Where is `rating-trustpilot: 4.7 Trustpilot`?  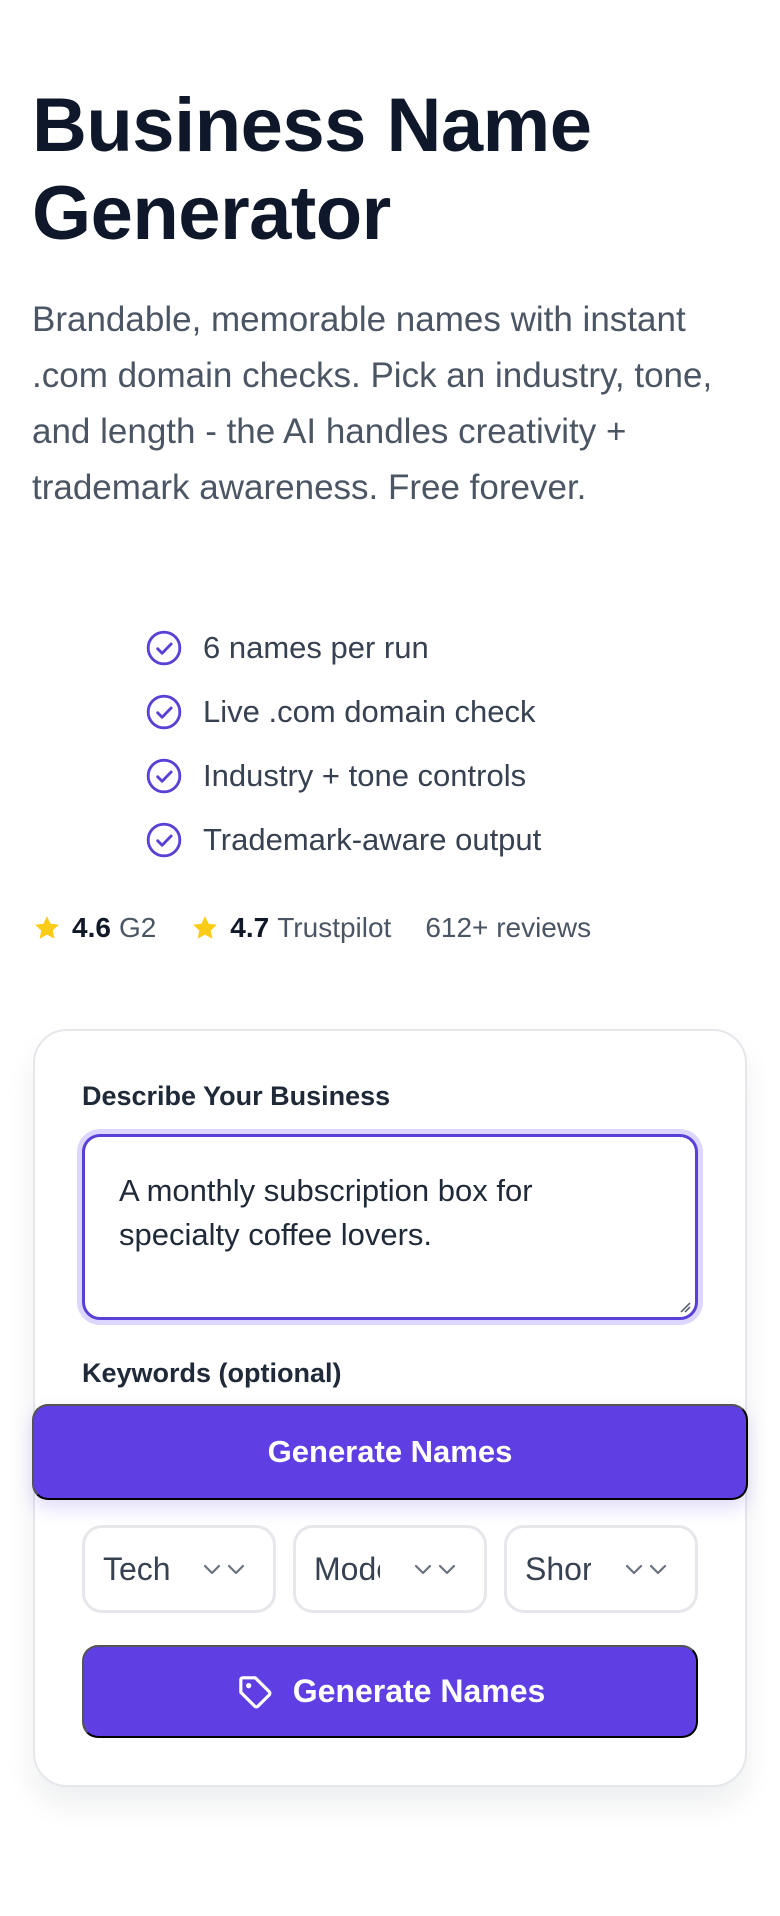
rating-trustpilot: 4.7 Trustpilot is located at coordinates (290, 928).